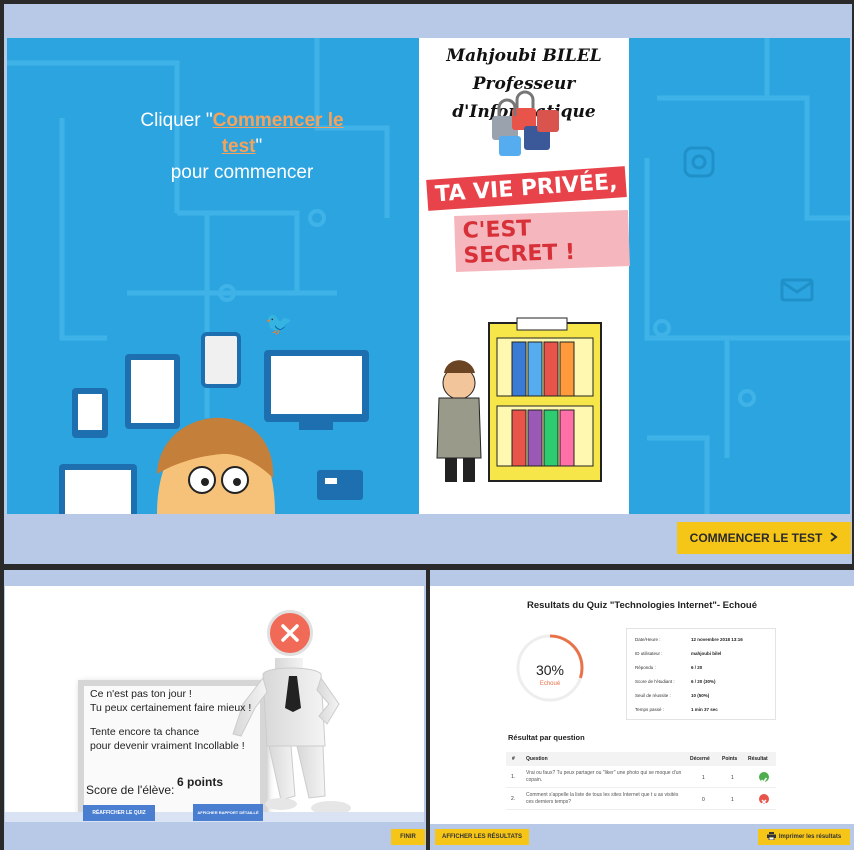 This screenshot has height=850, width=854. I want to click on privacy-headline-2: C'EST SECRET !, so click(542, 241).